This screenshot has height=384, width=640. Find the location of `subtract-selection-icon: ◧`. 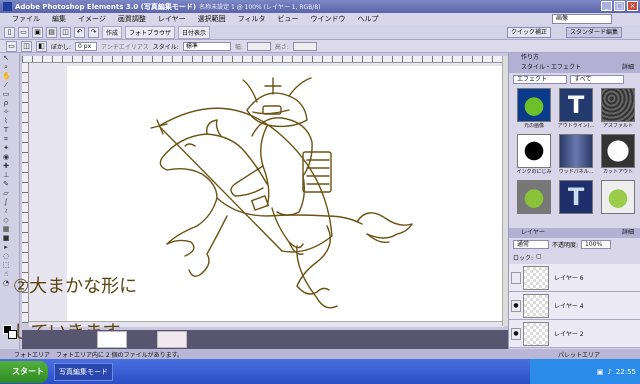

subtract-selection-icon: ◧ is located at coordinates (41, 46).